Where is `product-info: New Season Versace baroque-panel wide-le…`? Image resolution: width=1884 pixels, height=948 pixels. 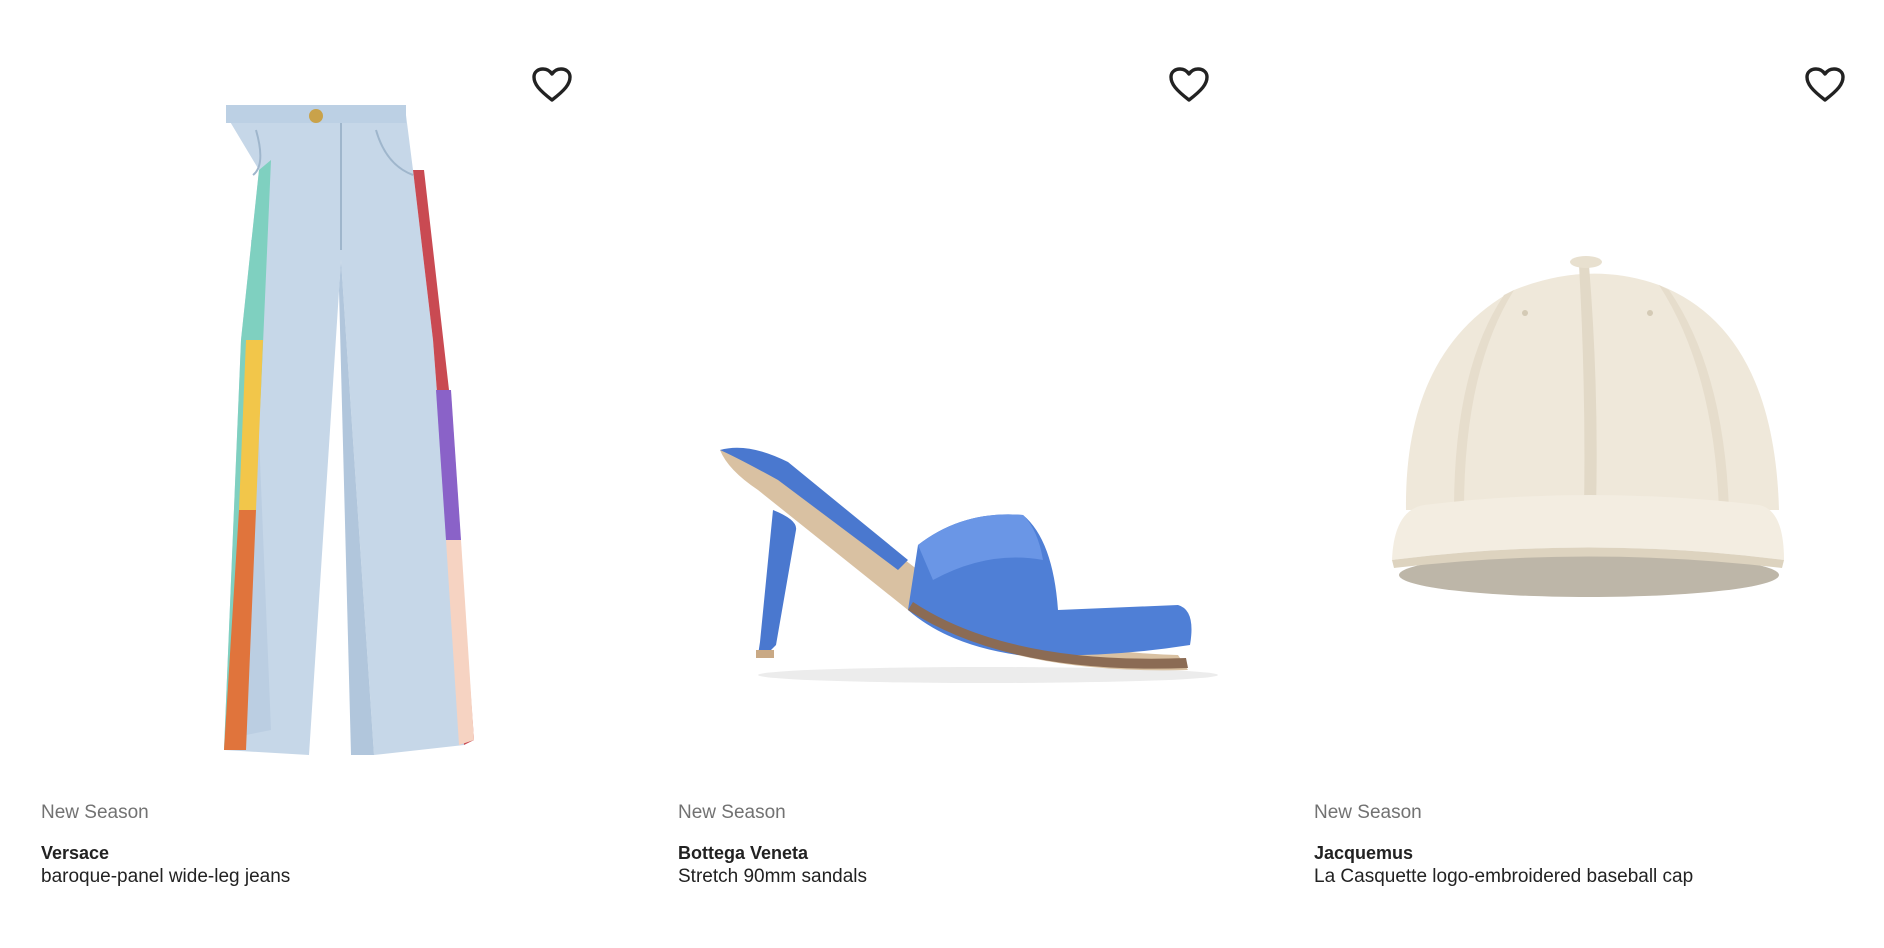 product-info: New Season Versace baroque-panel wide-le… is located at coordinates (341, 845).